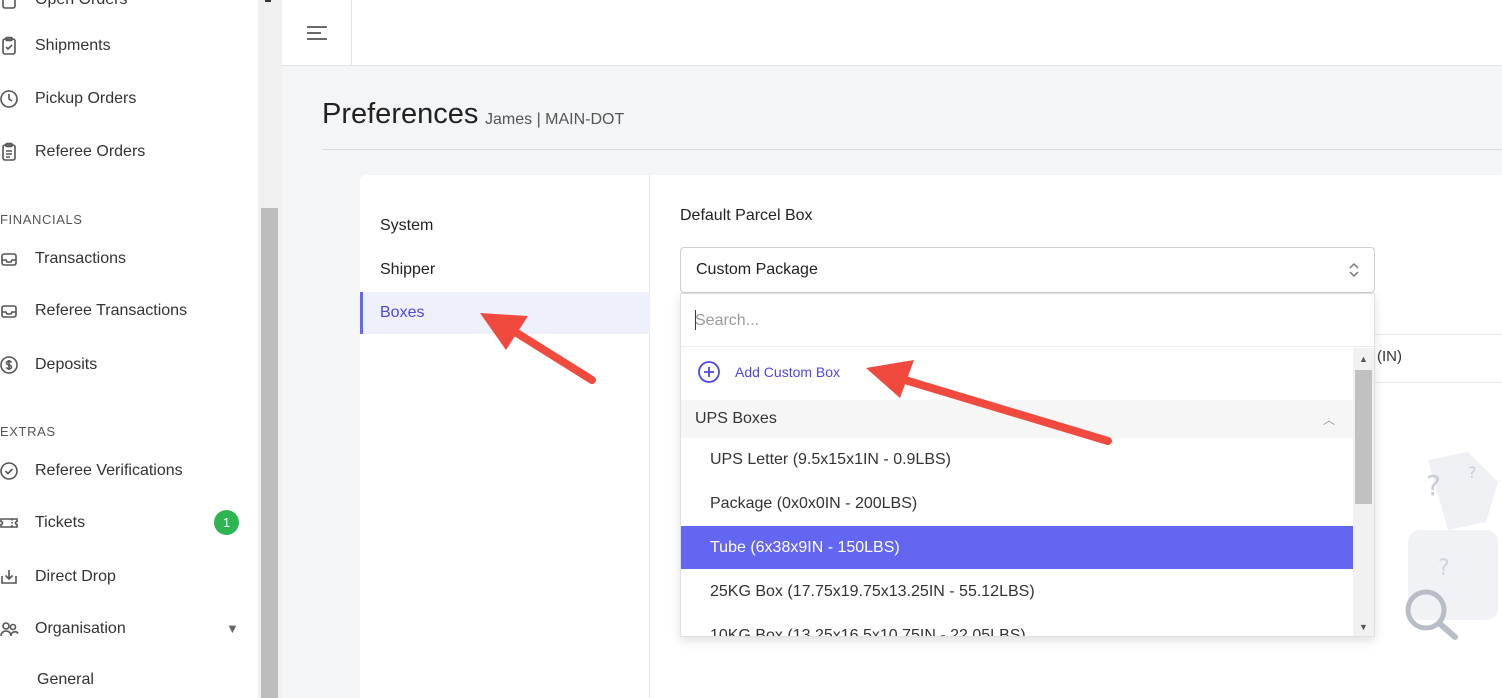  I want to click on sidebar-item-label: Referee Verifications, so click(109, 470).